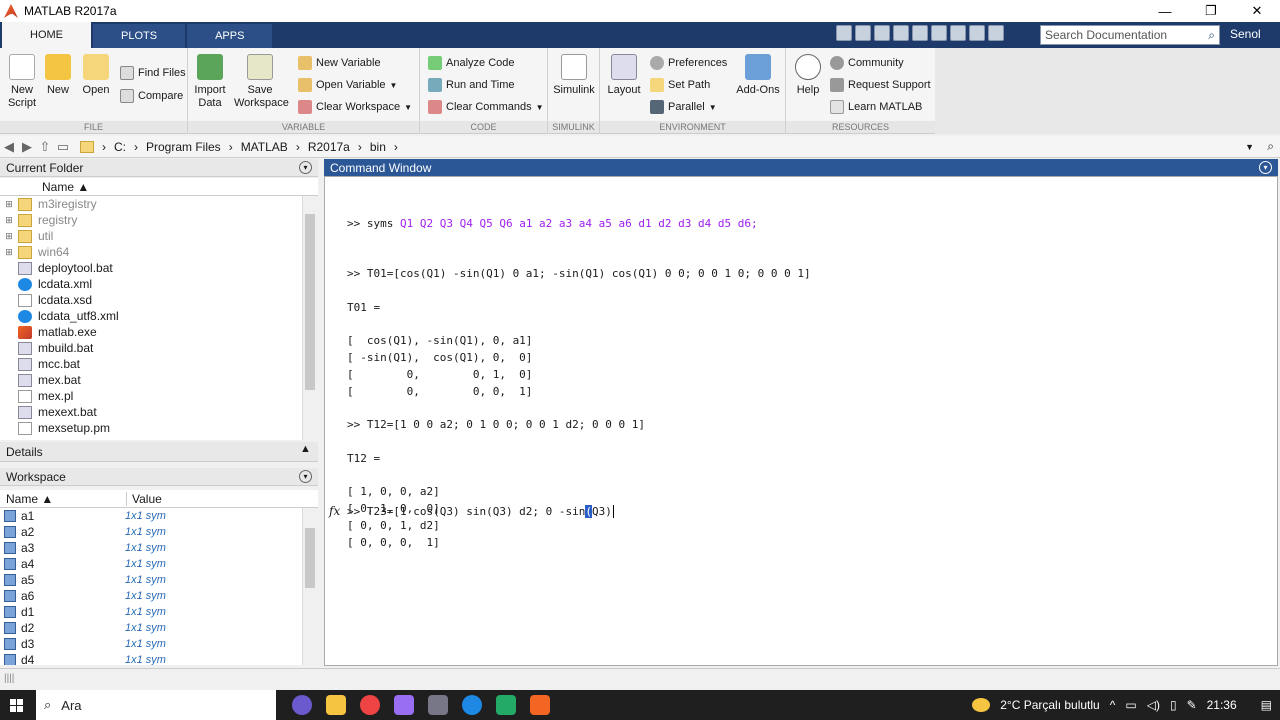 The width and height of the screenshot is (1280, 720). Describe the element at coordinates (63, 147) in the screenshot. I see `browse-folder-icon: ▭` at that location.